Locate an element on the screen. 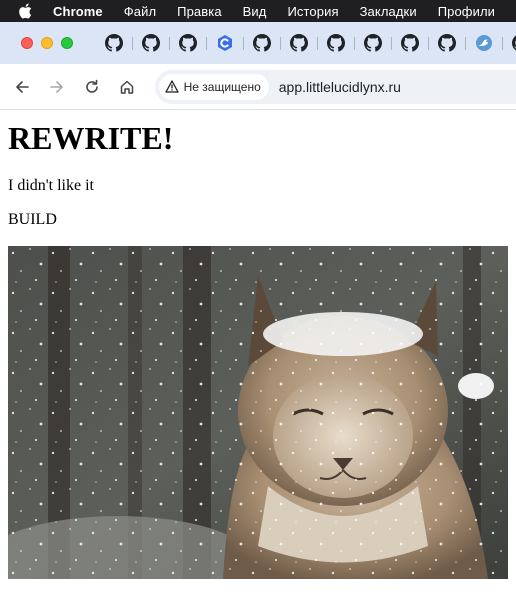 This screenshot has height=592, width=516. forward-button is located at coordinates (56, 87).